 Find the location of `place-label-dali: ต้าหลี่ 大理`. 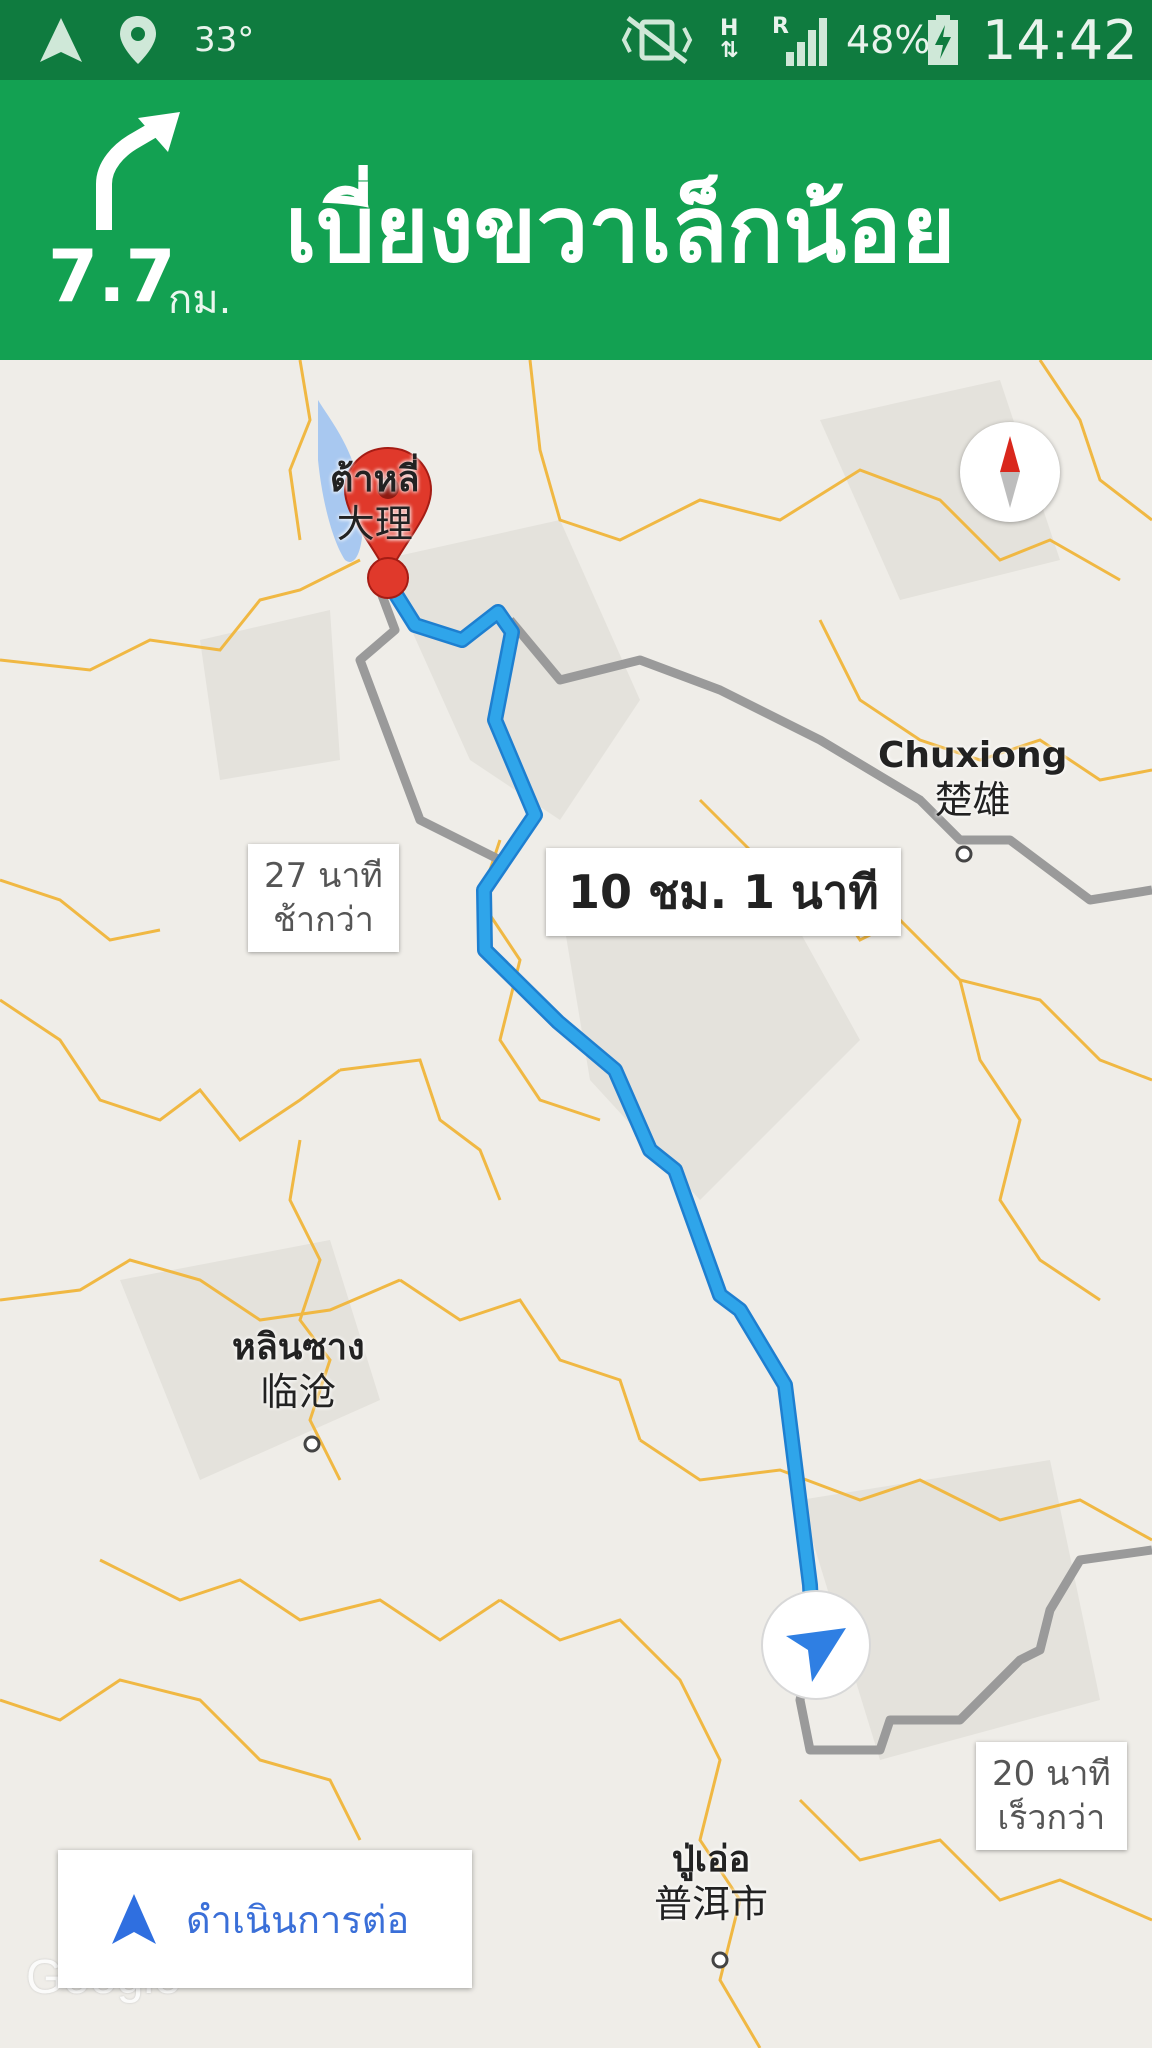

place-label-dali: ต้าหลี่ 大理 is located at coordinates (374, 502).